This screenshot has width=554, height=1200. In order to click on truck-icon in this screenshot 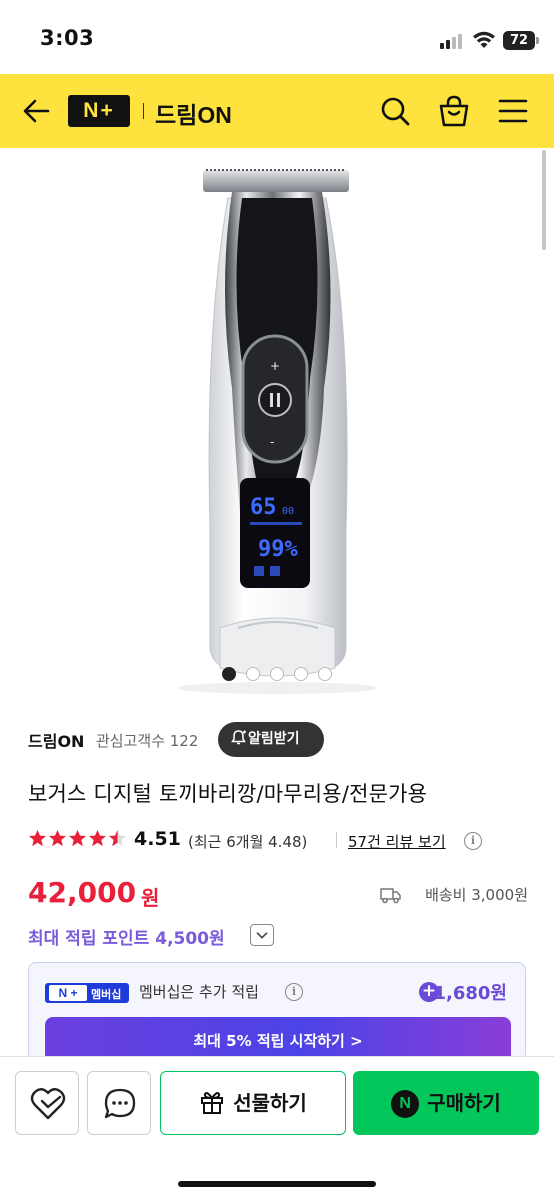, I will do `click(390, 896)`.